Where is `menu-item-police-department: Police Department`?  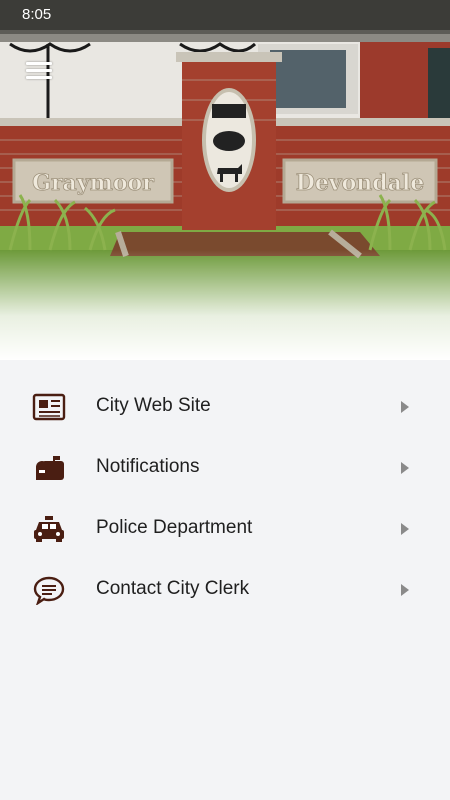
menu-item-police-department: Police Department is located at coordinates (225, 529).